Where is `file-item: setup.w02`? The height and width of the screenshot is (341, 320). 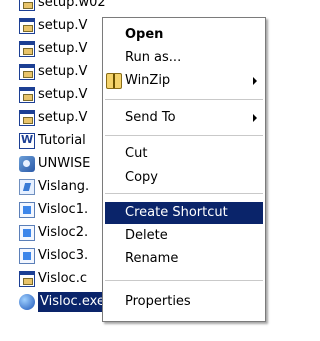
file-item: setup.w02 is located at coordinates (62, 6).